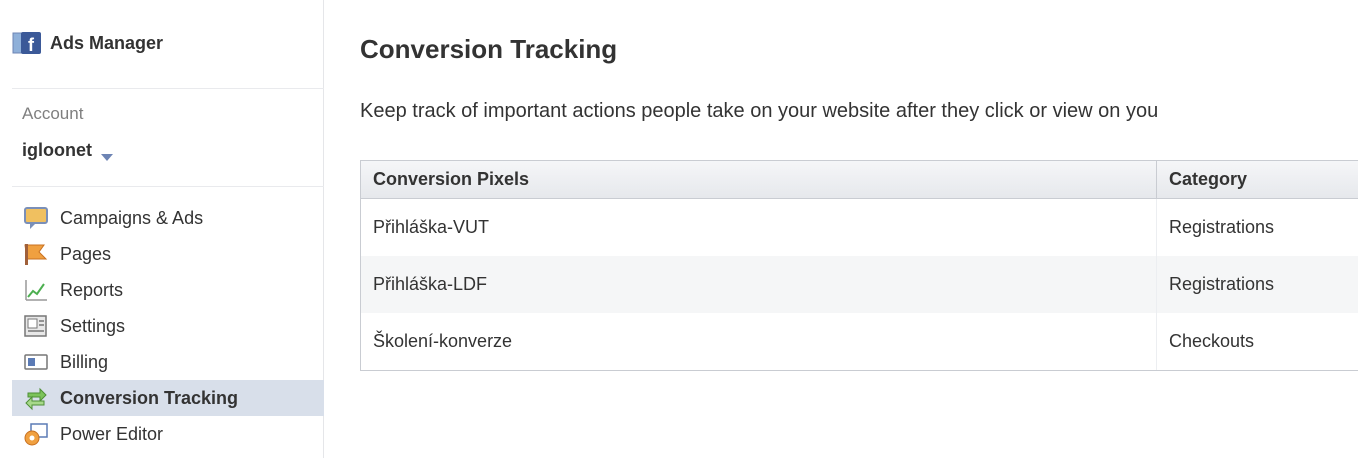 The width and height of the screenshot is (1358, 458). I want to click on sidebar-item-campaigns-ads: Campaigns & Ads, so click(168, 218).